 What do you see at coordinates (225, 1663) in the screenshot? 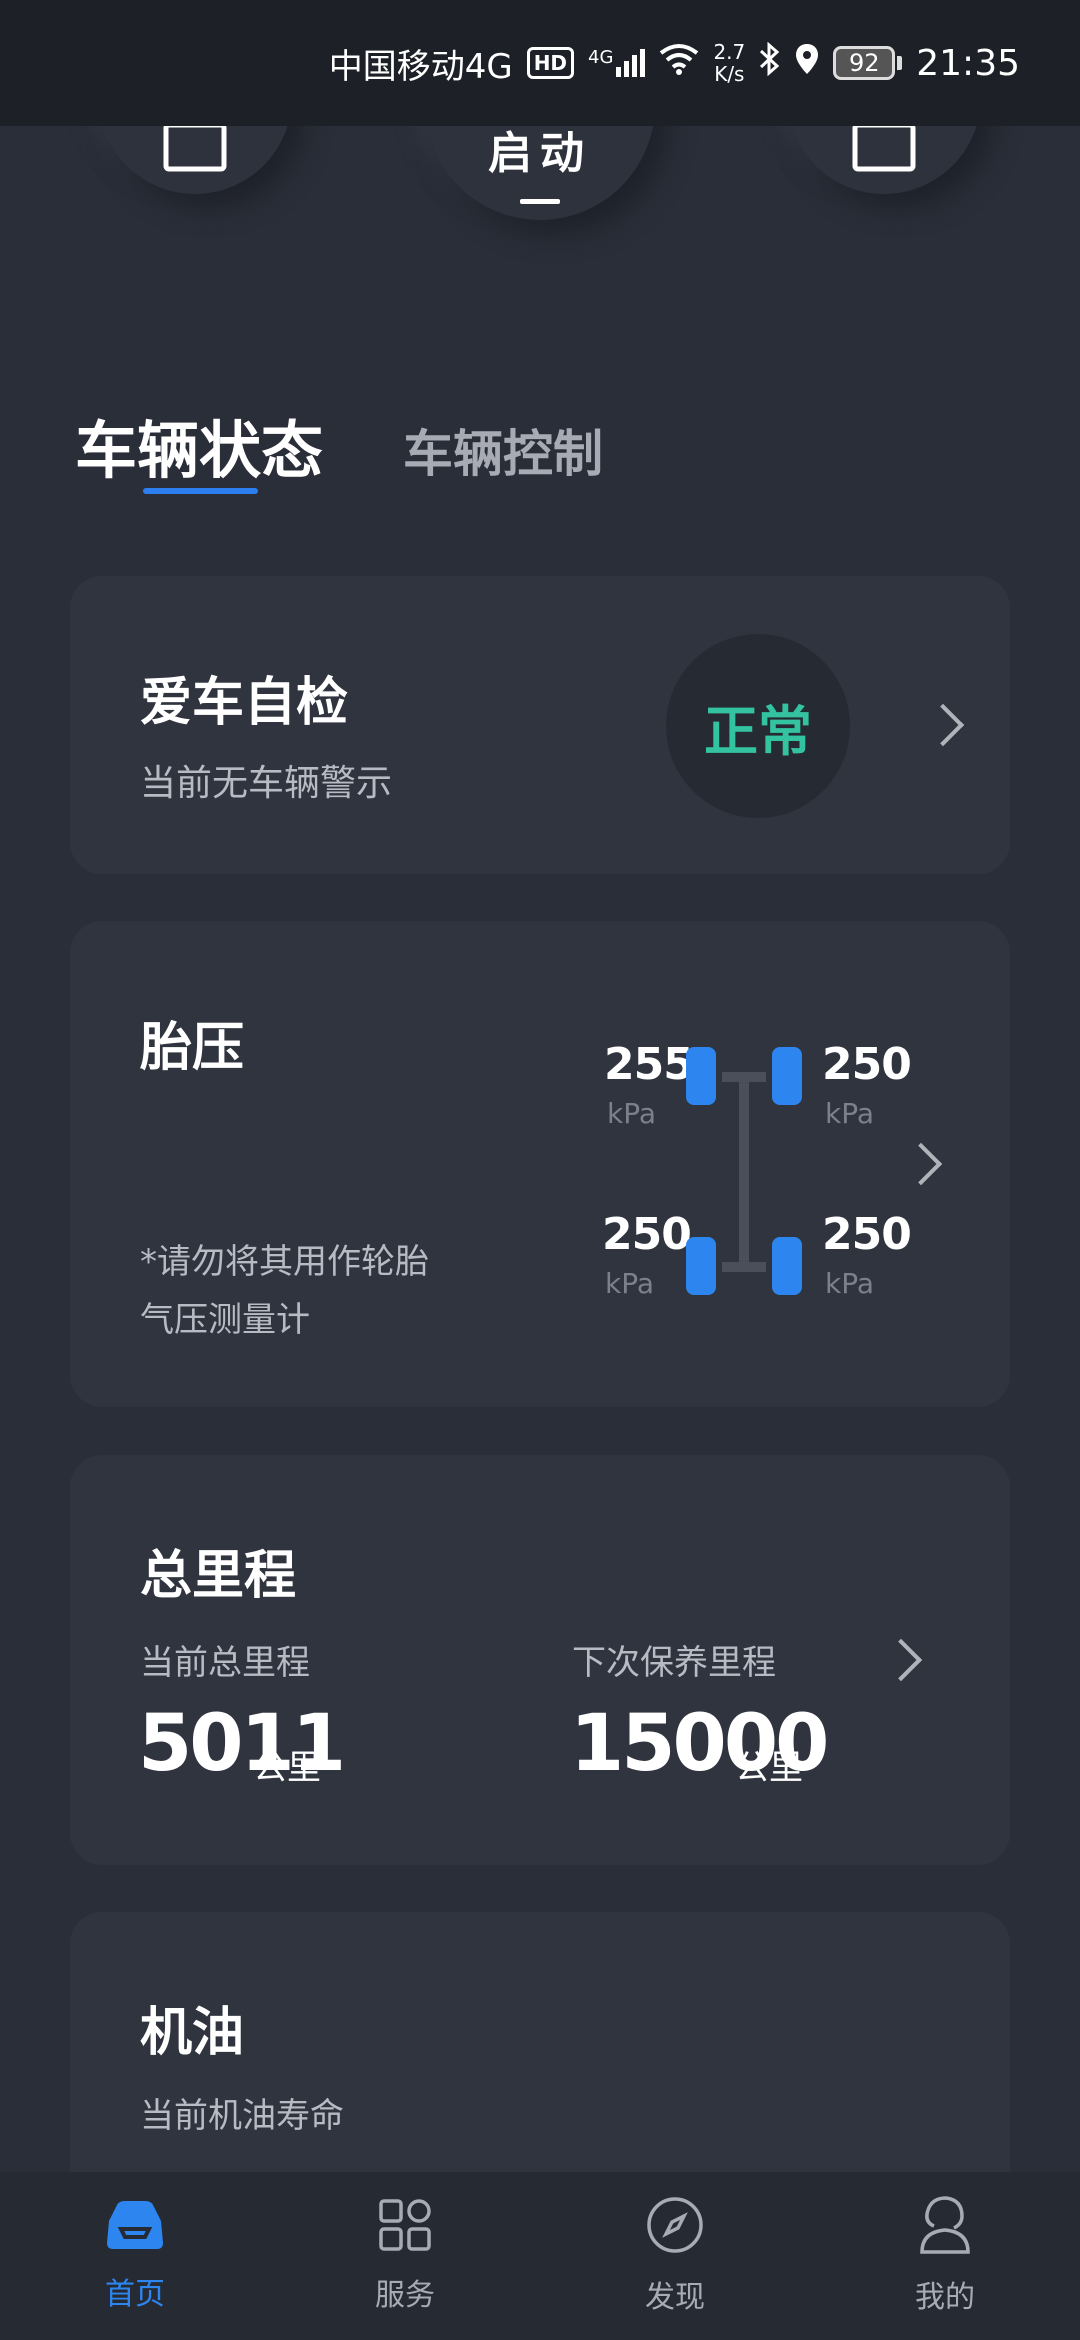
I see `current-mileage-label: 当前总里程` at bounding box center [225, 1663].